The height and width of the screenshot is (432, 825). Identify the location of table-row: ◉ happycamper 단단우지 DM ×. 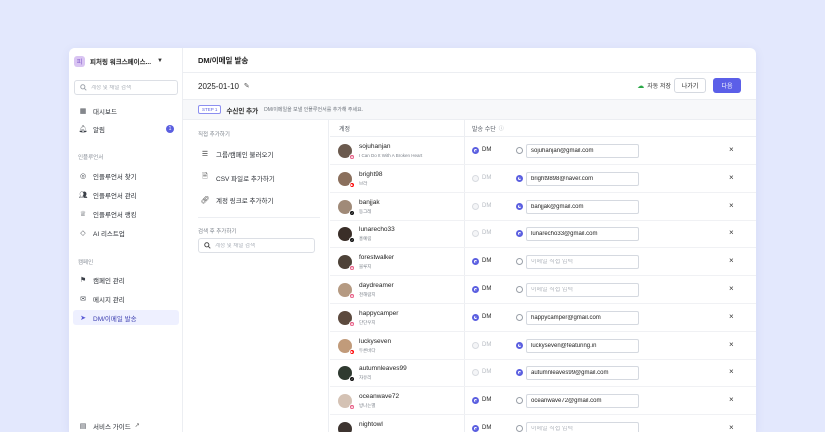
(543, 318).